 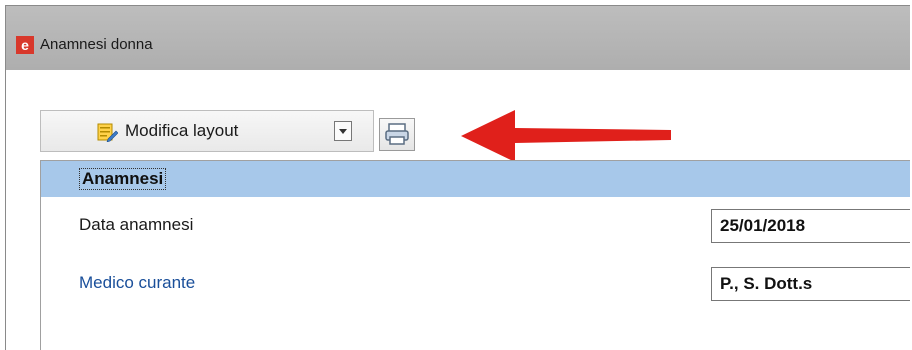 What do you see at coordinates (136, 224) in the screenshot?
I see `data-anamnesi-label: Data anamnesi` at bounding box center [136, 224].